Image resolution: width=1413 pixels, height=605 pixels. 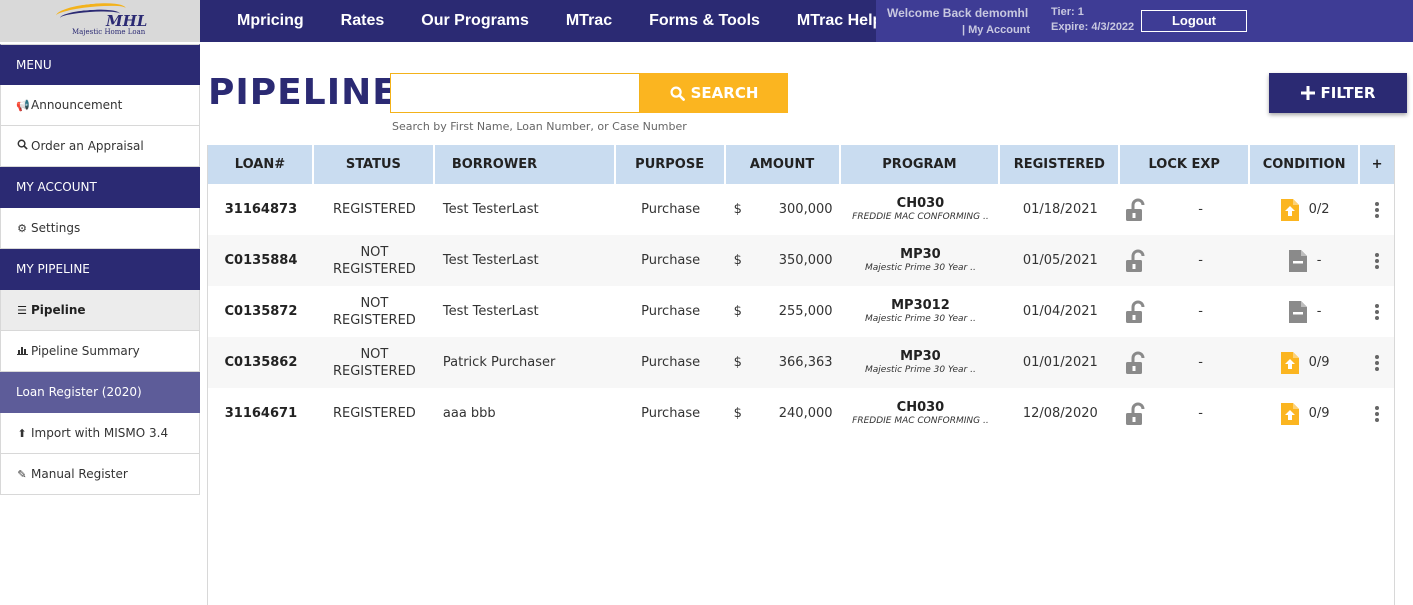 I want to click on borrower-name: Patrick Purchaser, so click(x=499, y=362).